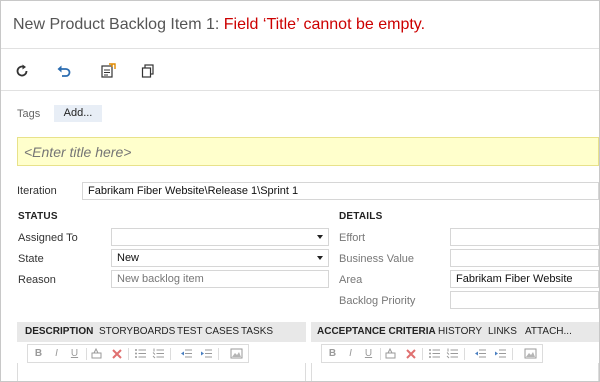  I want to click on iteration-label: Iteration, so click(37, 191).